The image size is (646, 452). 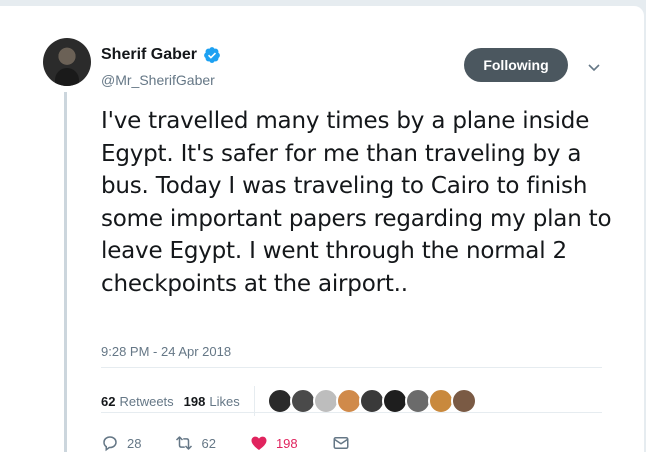 What do you see at coordinates (121, 443) in the screenshot?
I see `reply-button: 28` at bounding box center [121, 443].